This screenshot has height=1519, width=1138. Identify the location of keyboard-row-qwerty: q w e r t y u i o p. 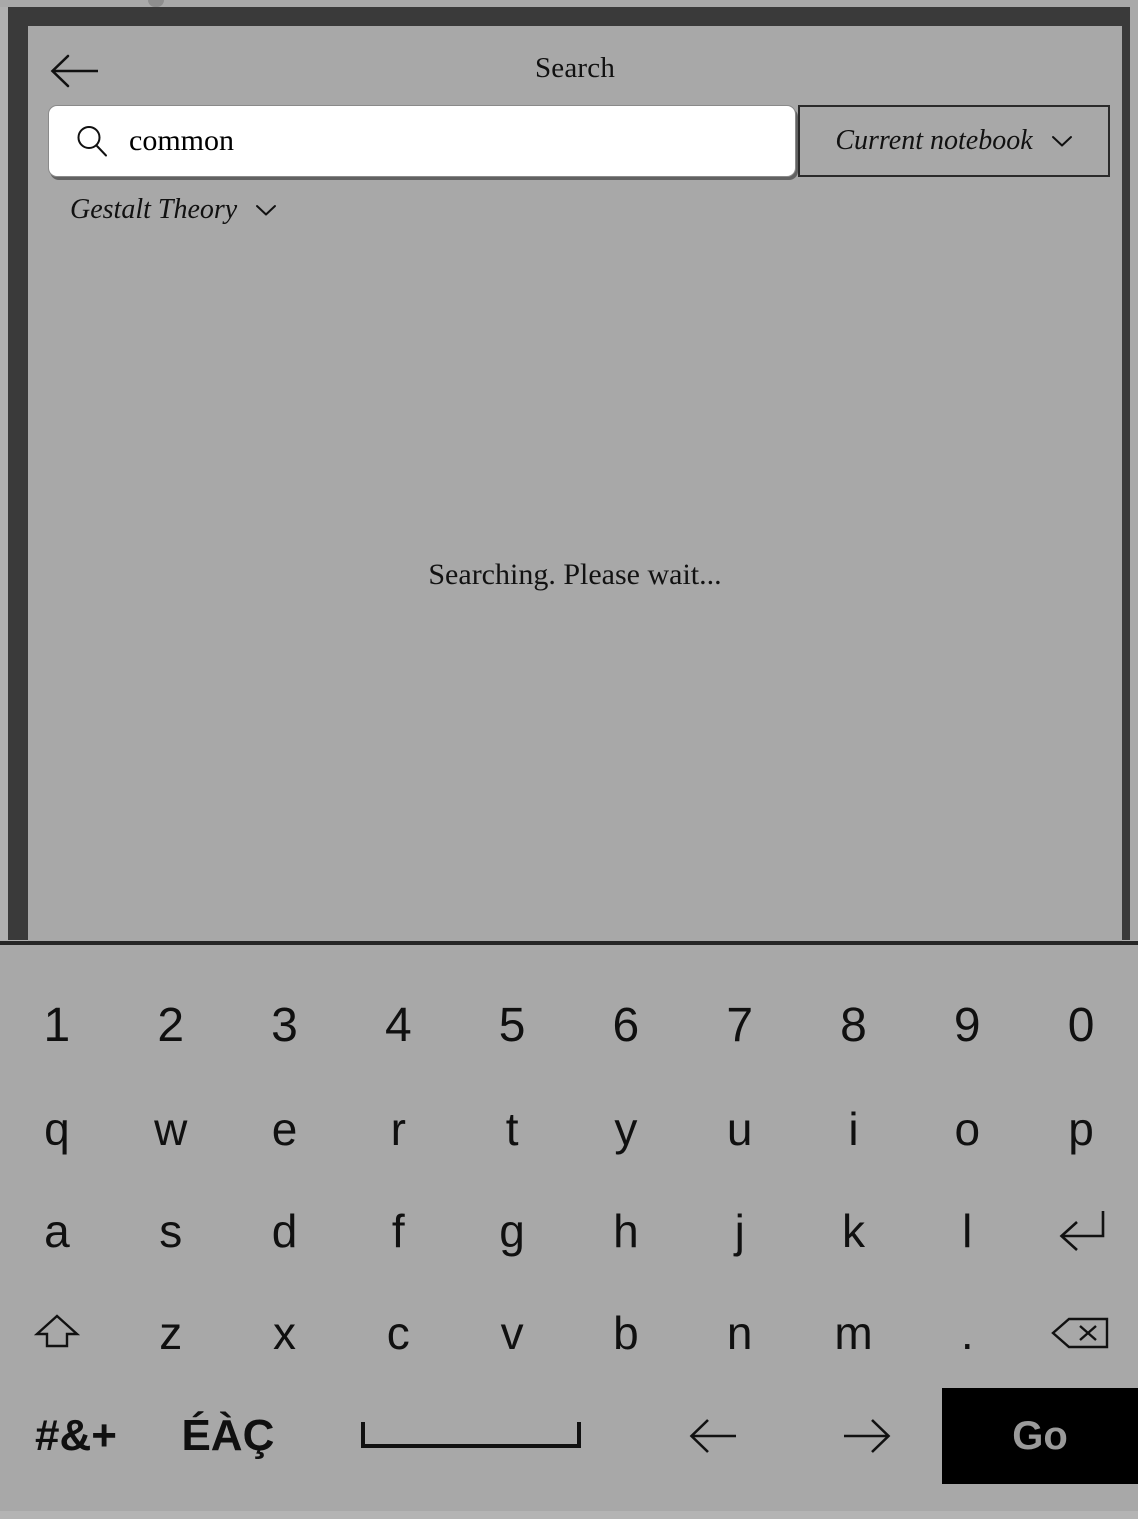
(569, 1129).